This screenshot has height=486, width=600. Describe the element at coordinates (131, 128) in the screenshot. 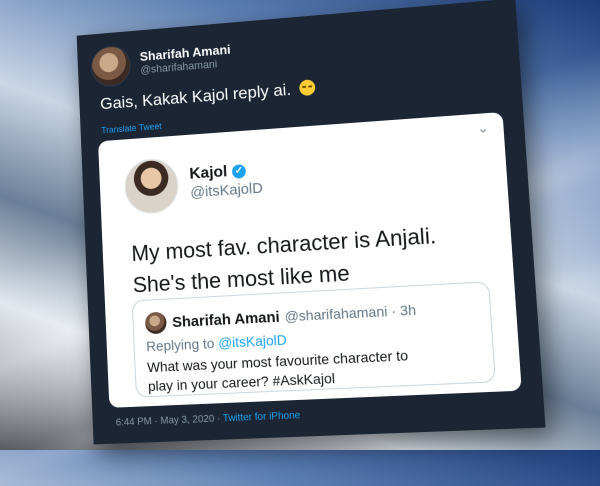

I see `translate-tweet-link: Translate Tweet` at that location.